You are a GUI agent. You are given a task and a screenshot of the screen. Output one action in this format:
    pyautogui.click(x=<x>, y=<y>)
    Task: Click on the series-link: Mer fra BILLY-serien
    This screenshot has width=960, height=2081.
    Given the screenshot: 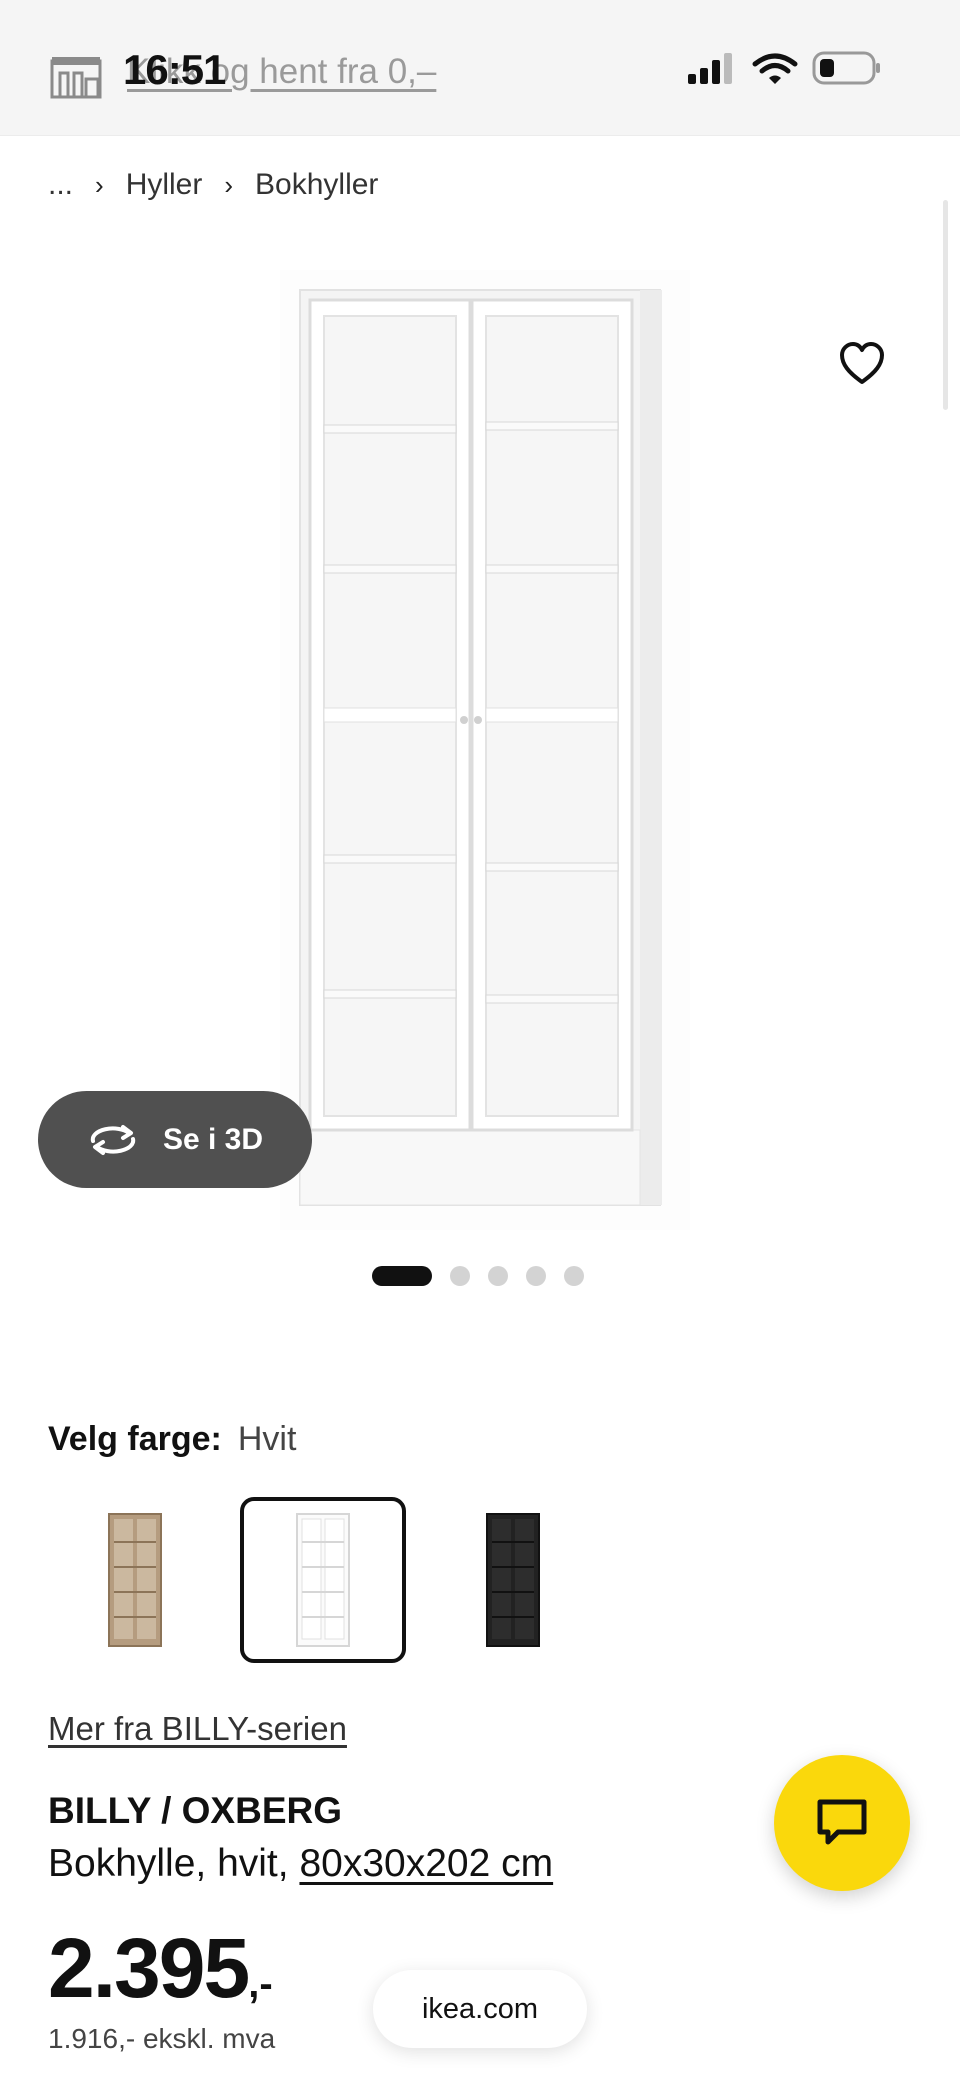 What is the action you would take?
    pyautogui.click(x=197, y=1729)
    